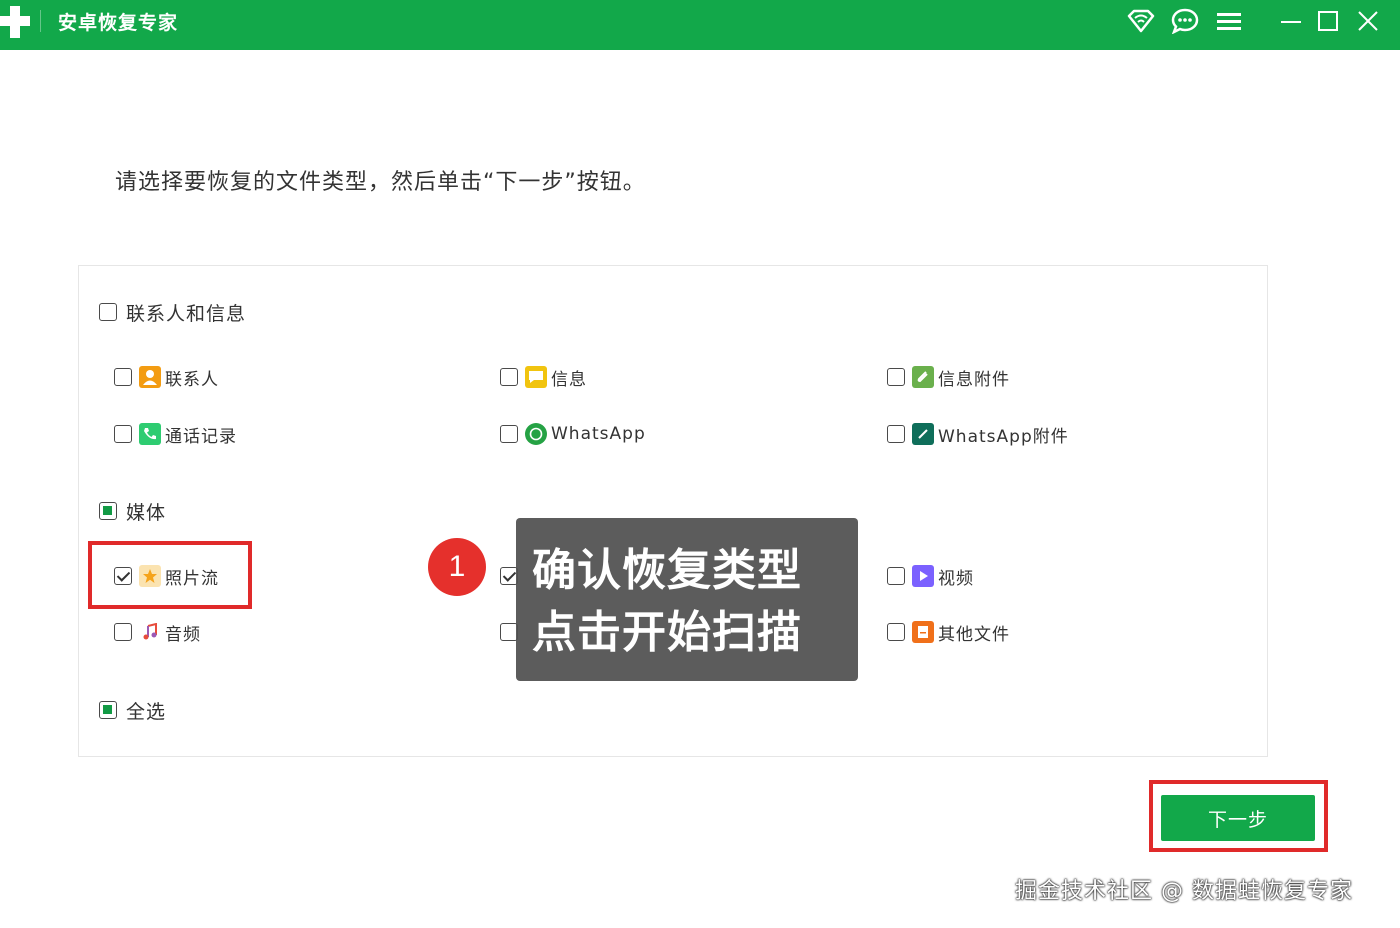 This screenshot has height=928, width=1400. What do you see at coordinates (923, 632) in the screenshot?
I see `file-icon` at bounding box center [923, 632].